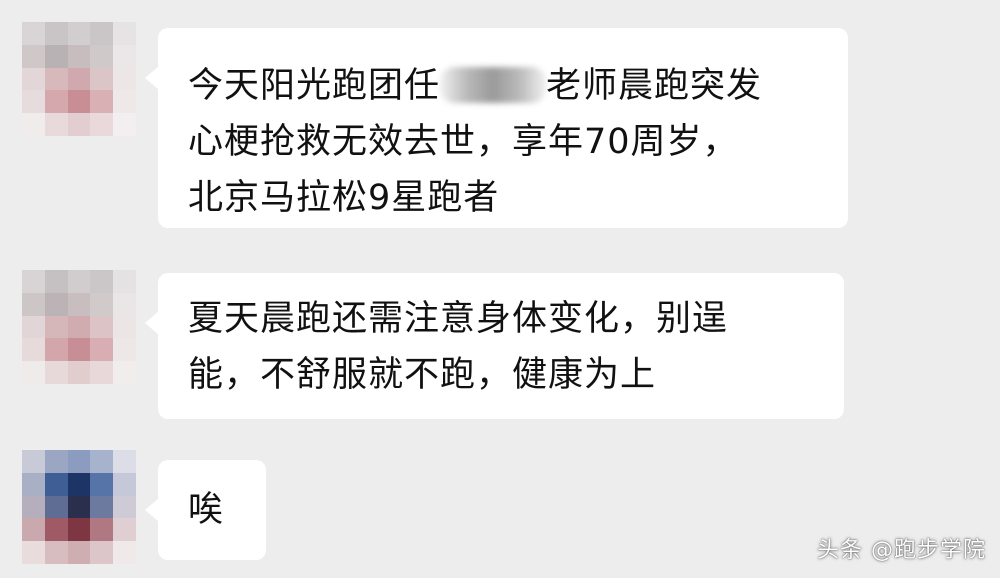 This screenshot has width=1000, height=578. I want to click on message-line: 北京马拉松9星跑者, so click(344, 198).